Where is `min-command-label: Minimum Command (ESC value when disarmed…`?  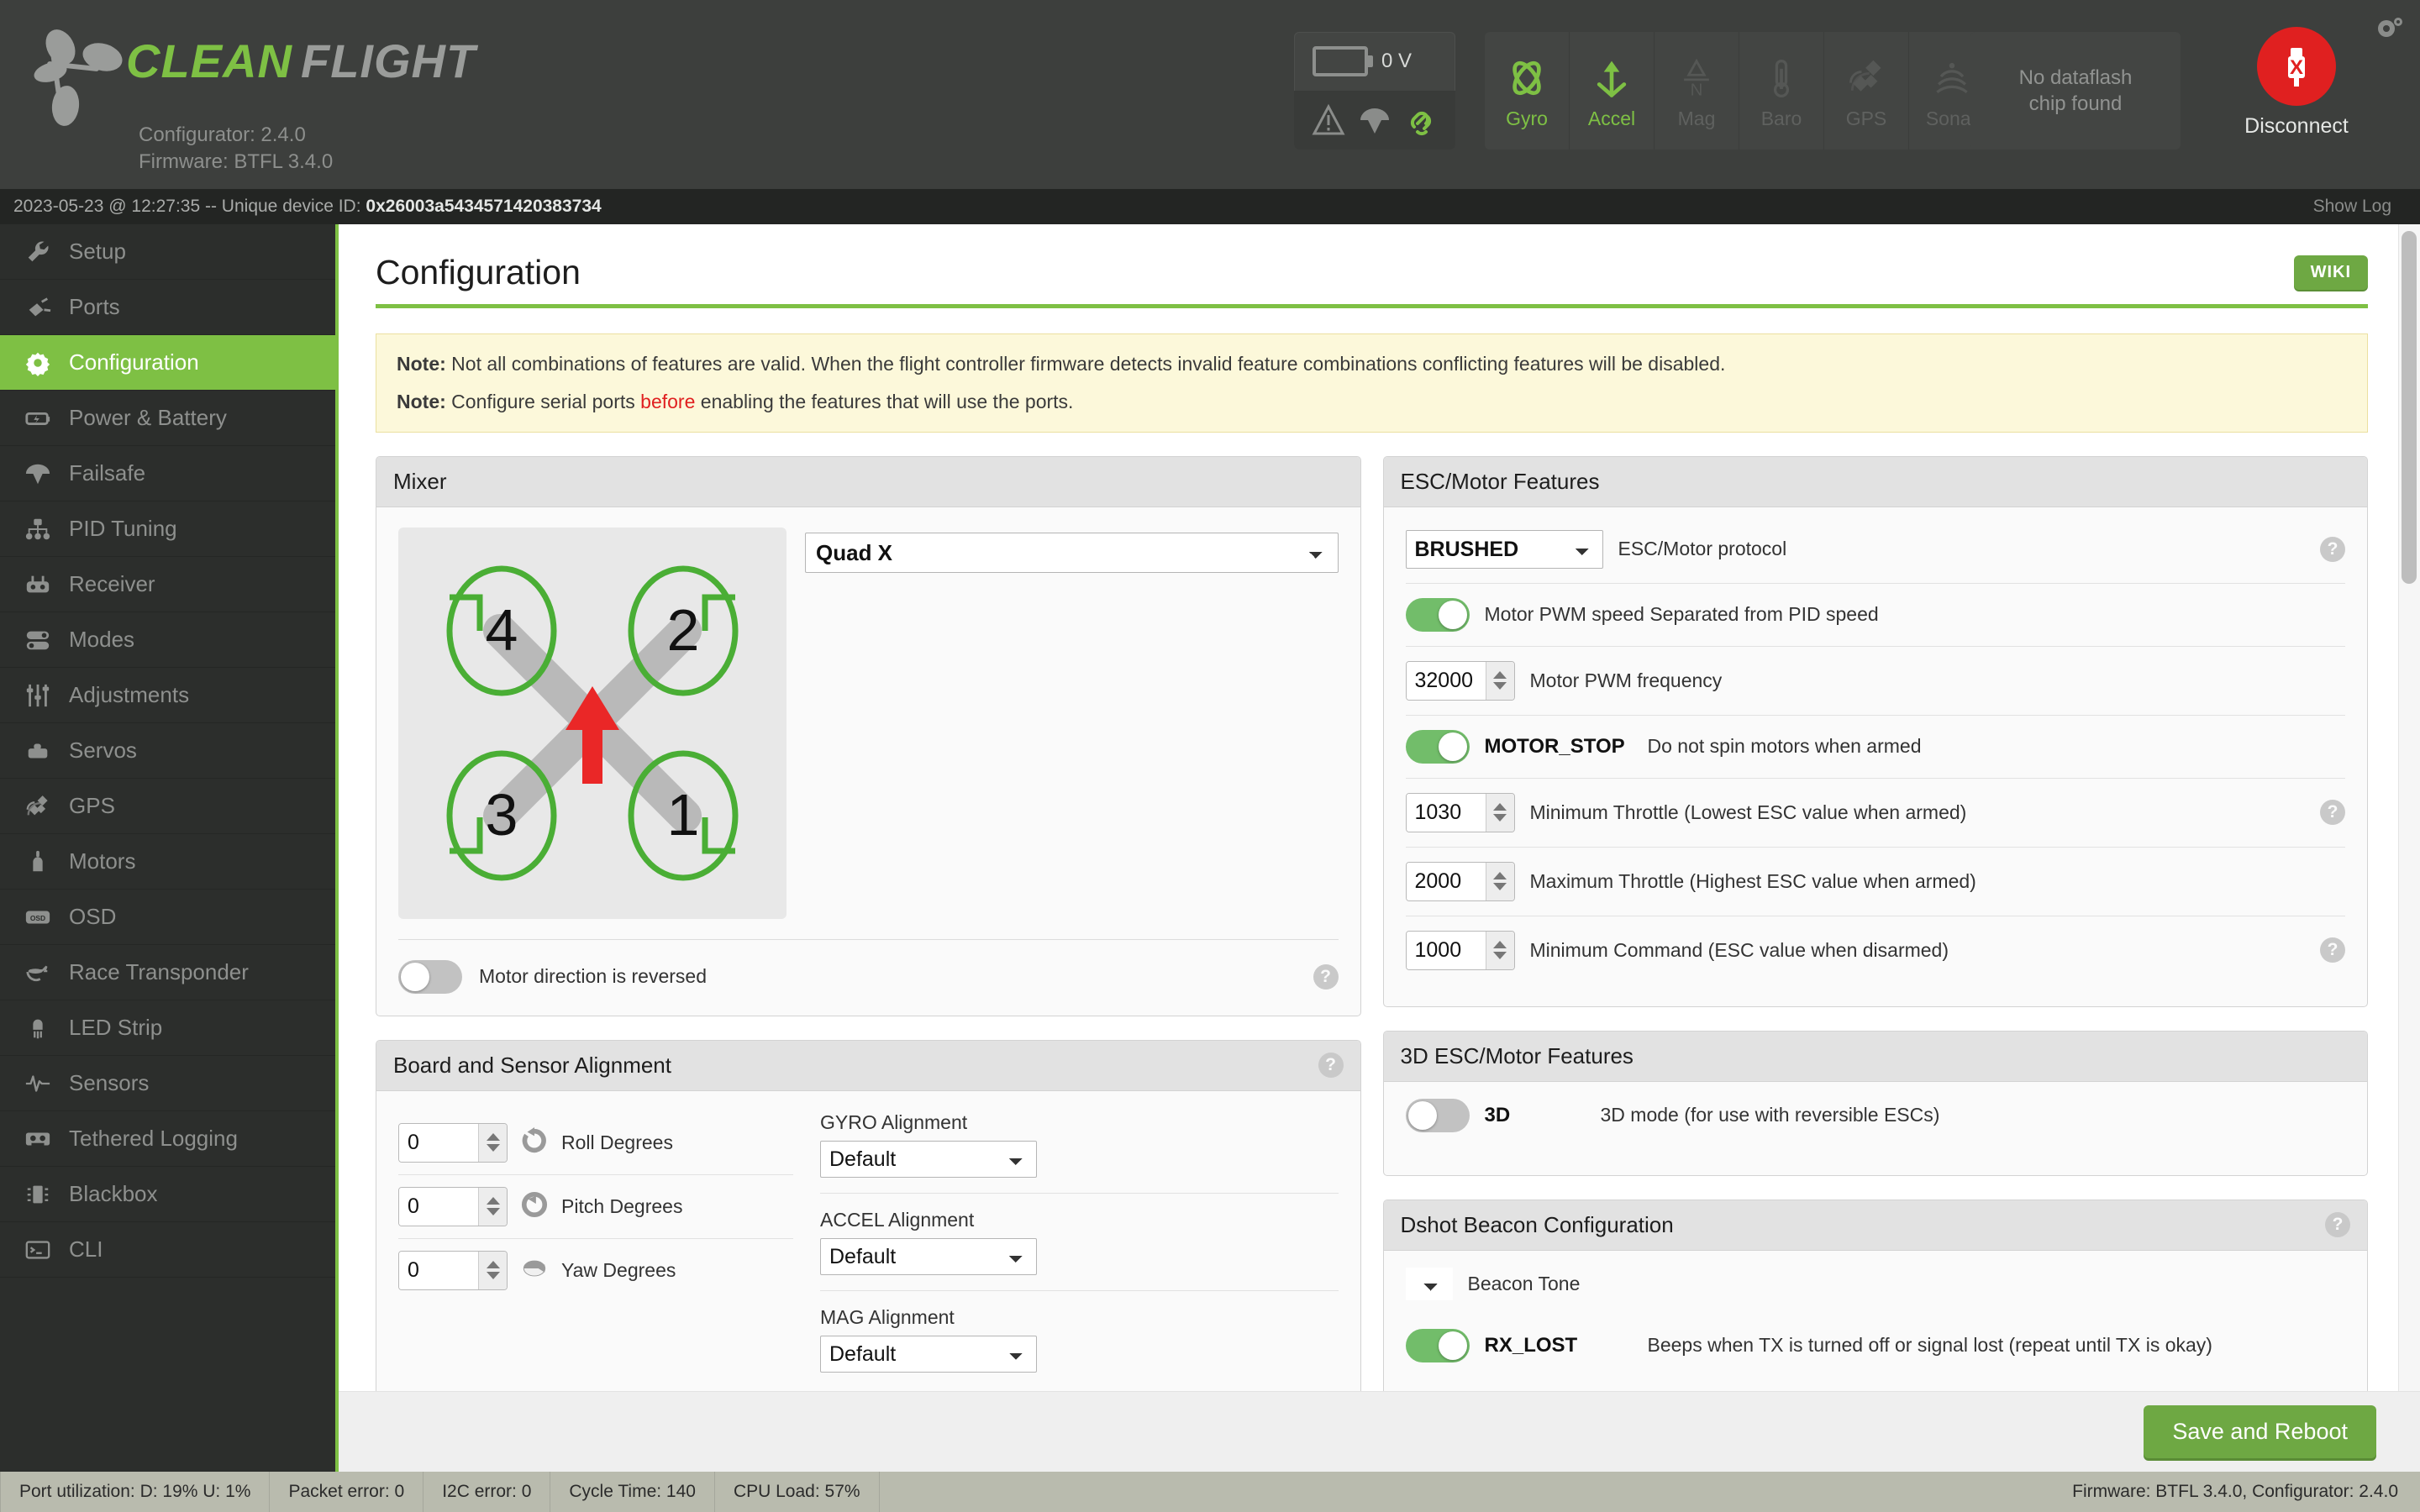
min-command-label: Minimum Command (ESC value when disarmed… is located at coordinates (1739, 949).